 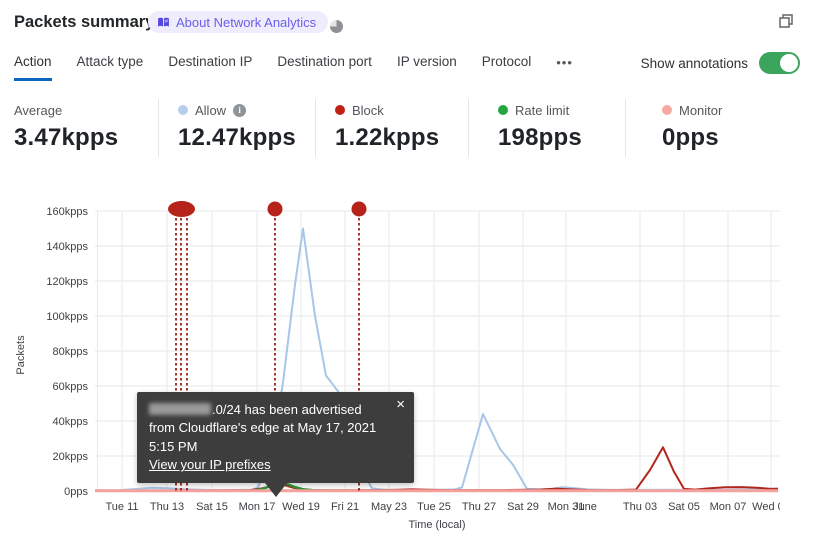 I want to click on tab-attack-type: Attack type, so click(x=110, y=66).